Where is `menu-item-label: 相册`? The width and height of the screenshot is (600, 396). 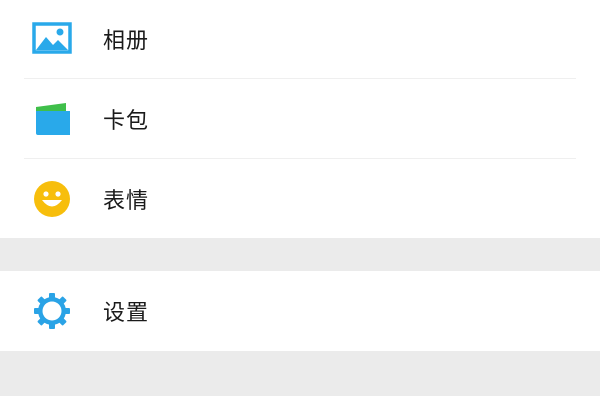
menu-item-label: 相册 is located at coordinates (126, 41).